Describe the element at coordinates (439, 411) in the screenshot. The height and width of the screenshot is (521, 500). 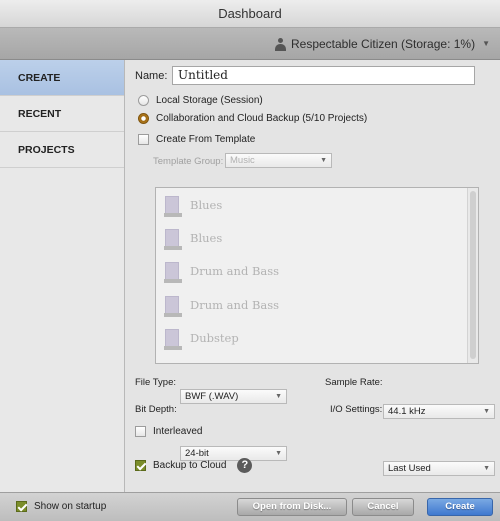
I see `sample-rate-select: 44.1 kHz ▼` at that location.